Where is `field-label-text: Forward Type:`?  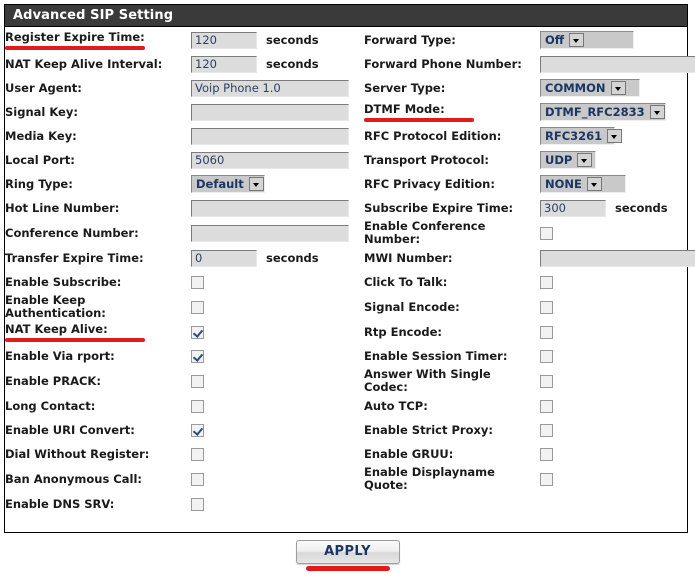
field-label-text: Forward Type: is located at coordinates (410, 39).